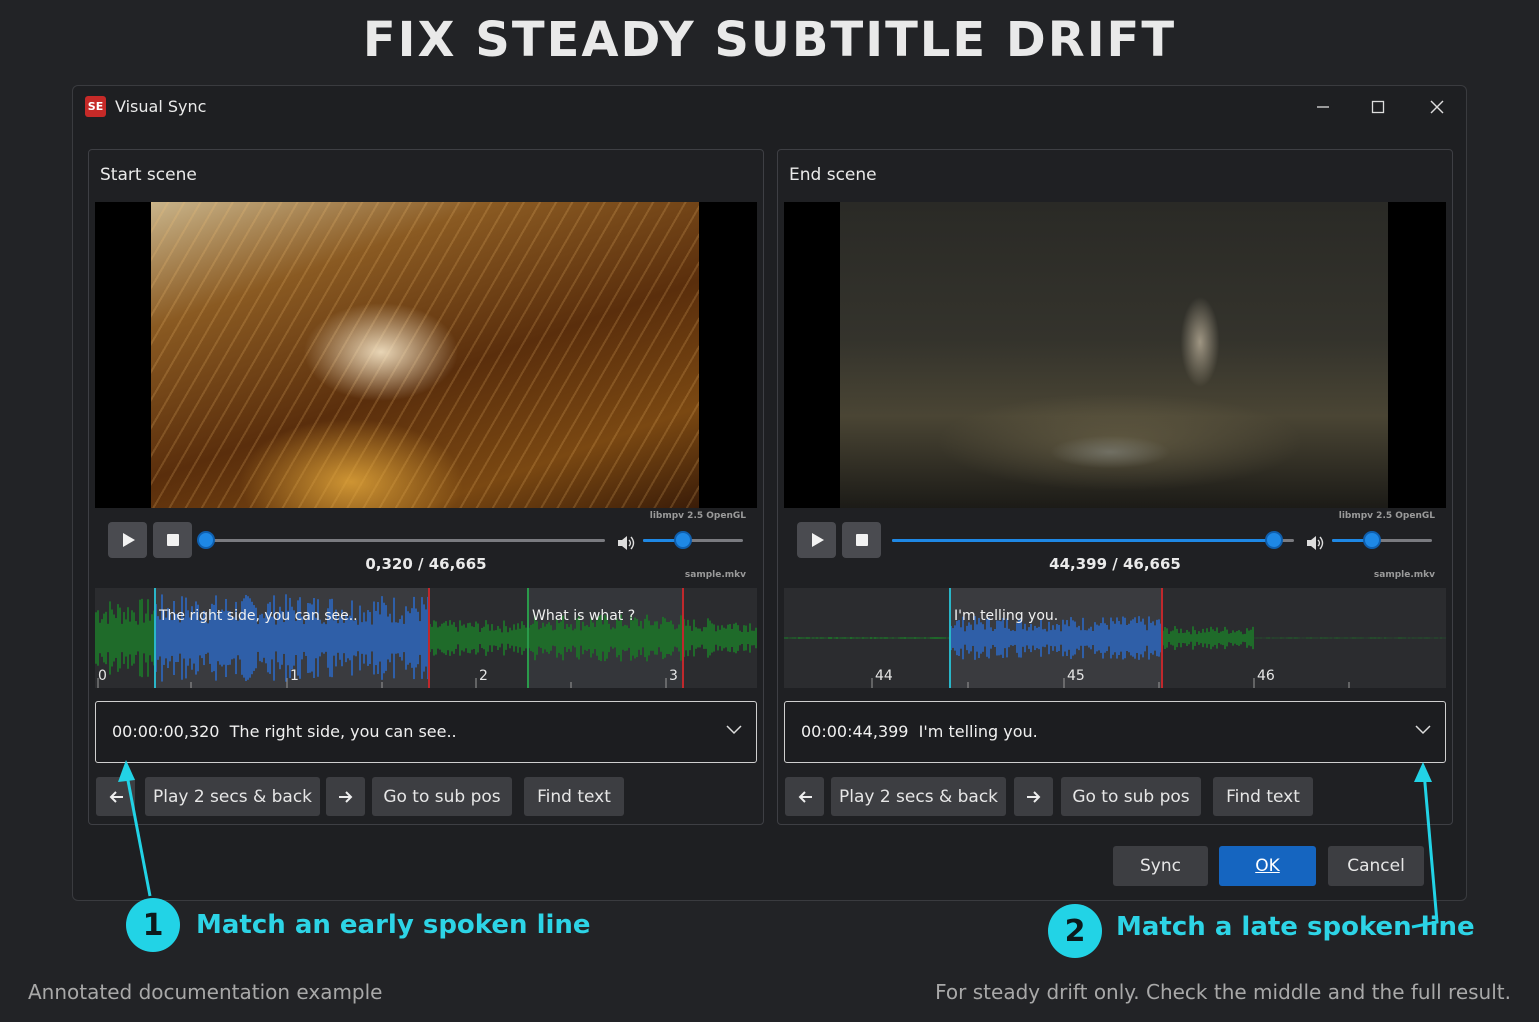  Describe the element at coordinates (1075, 931) in the screenshot. I see `step-2-badge: 2` at that location.